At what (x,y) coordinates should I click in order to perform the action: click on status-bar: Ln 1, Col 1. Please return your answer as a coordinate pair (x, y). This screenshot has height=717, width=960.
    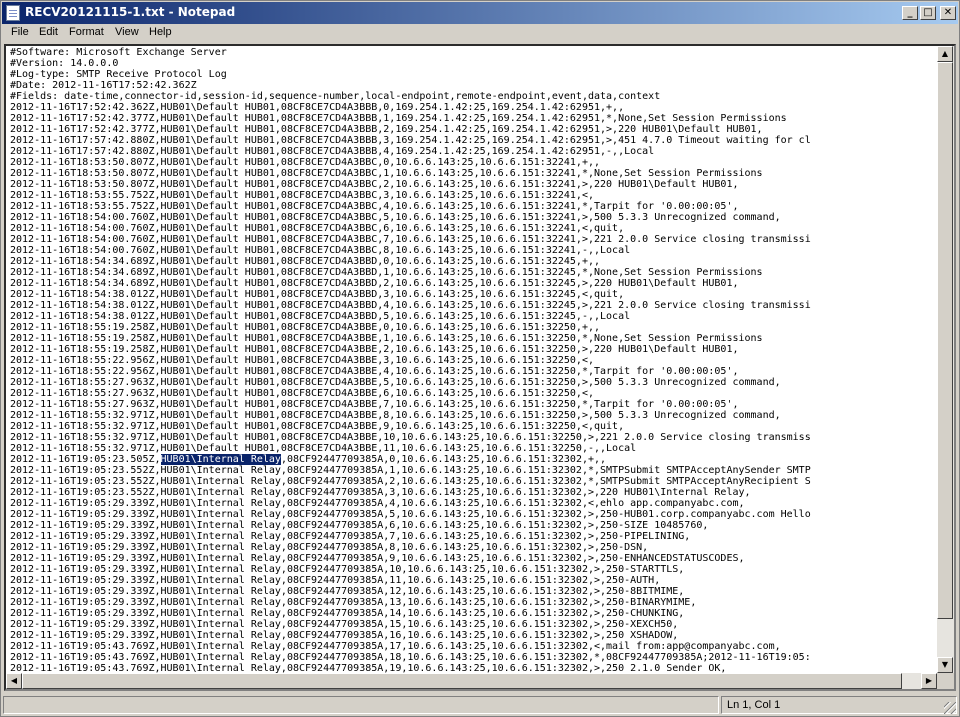
    Looking at the image, I should click on (480, 704).